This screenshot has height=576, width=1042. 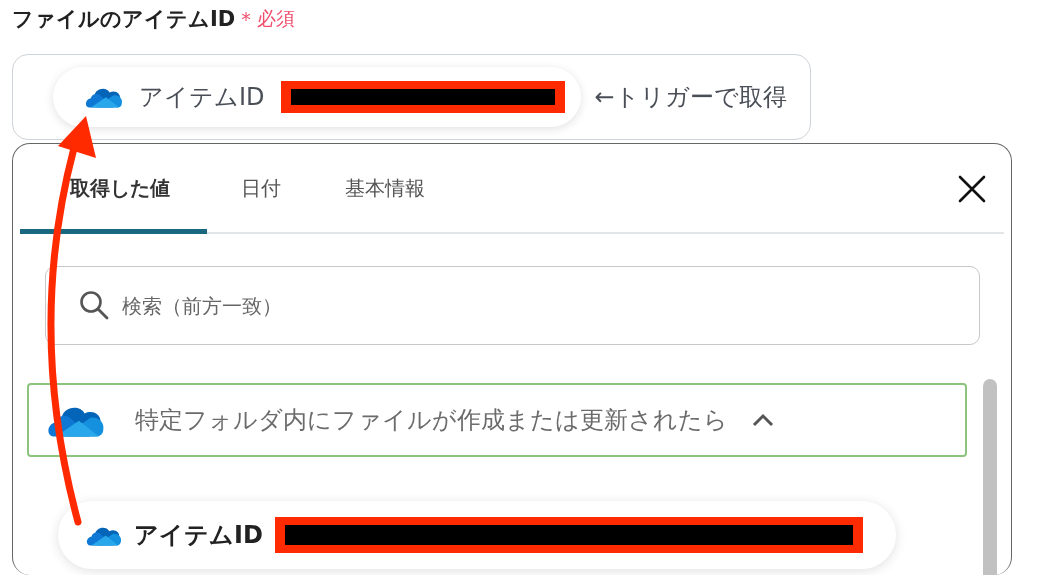 I want to click on input-field: アイテムID ←トリガーで取得, so click(x=411, y=97).